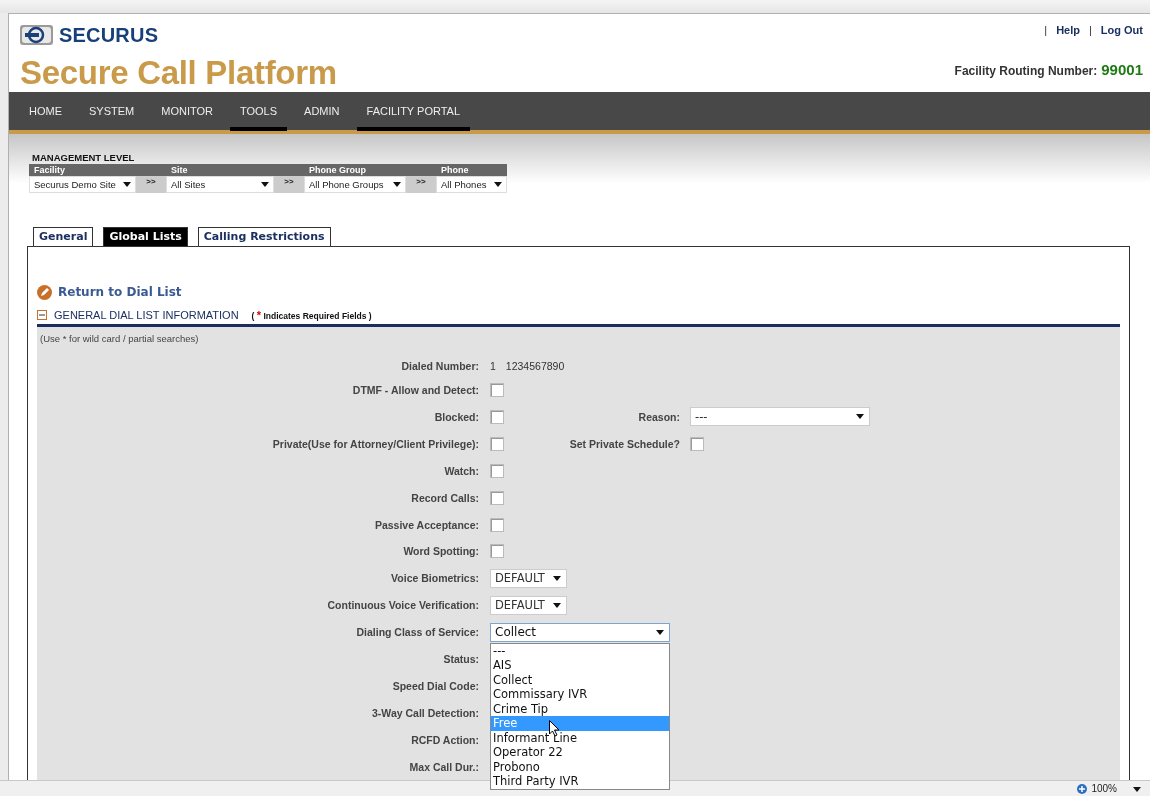 The image size is (1150, 796). I want to click on section-label: MANAGEMENT LEVEL, so click(84, 157).